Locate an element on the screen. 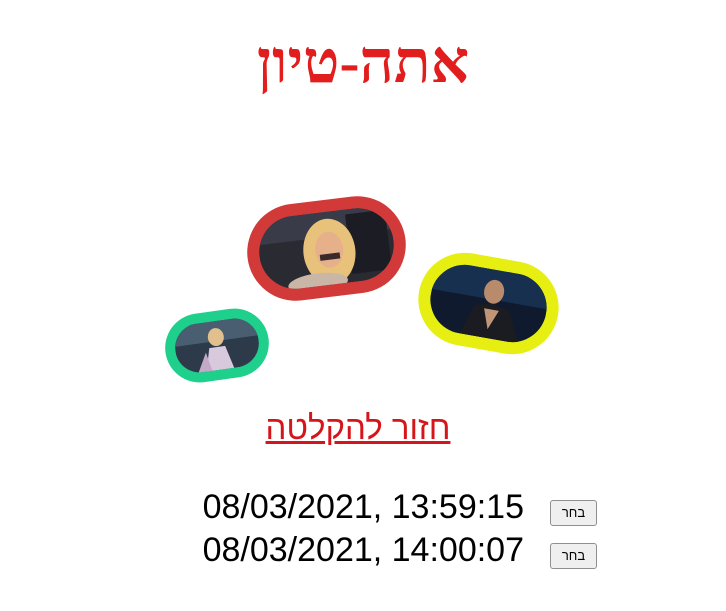 Image resolution: width=726 pixels, height=611 pixels. recording-row: 08/03/2021, 14:00:07 בחר is located at coordinates (385, 550).